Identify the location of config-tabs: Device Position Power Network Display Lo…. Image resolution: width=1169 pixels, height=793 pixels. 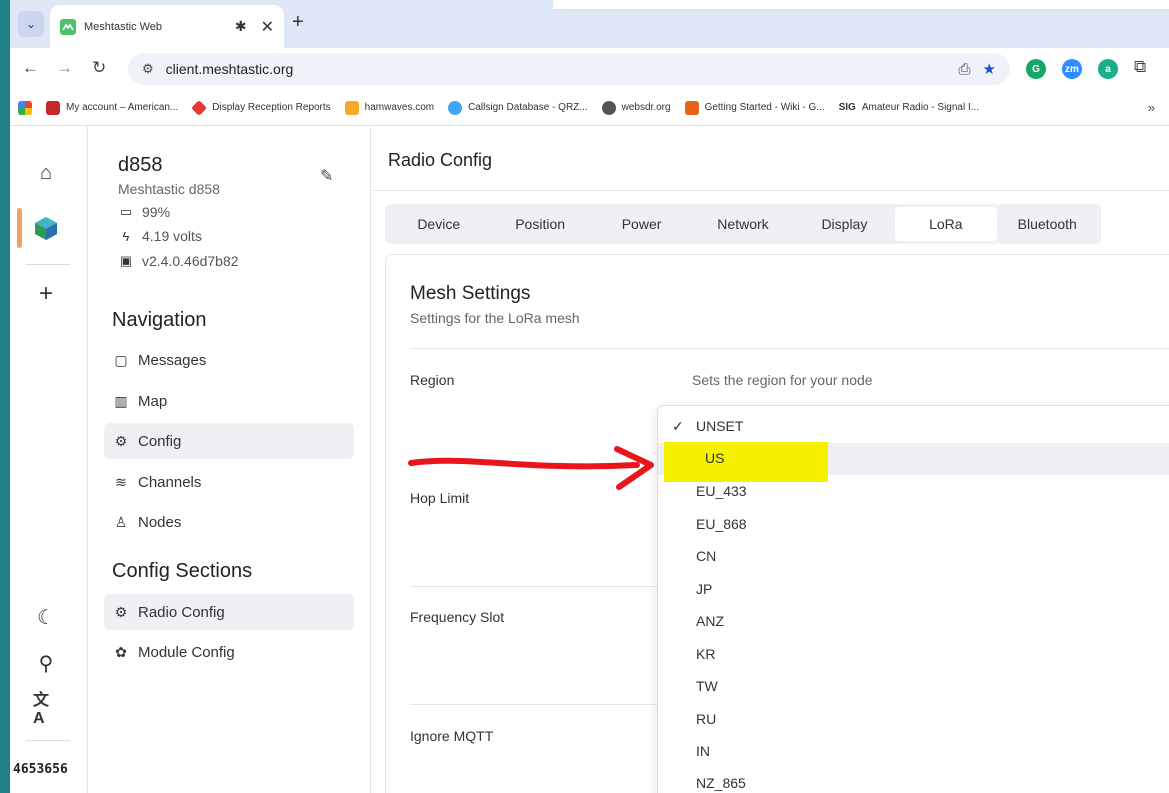
(743, 224).